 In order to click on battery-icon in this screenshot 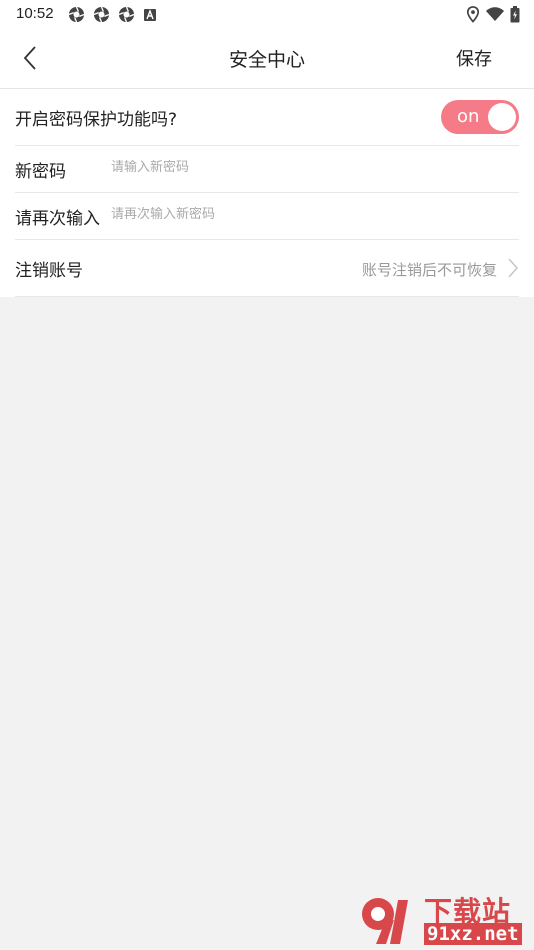, I will do `click(515, 14)`.